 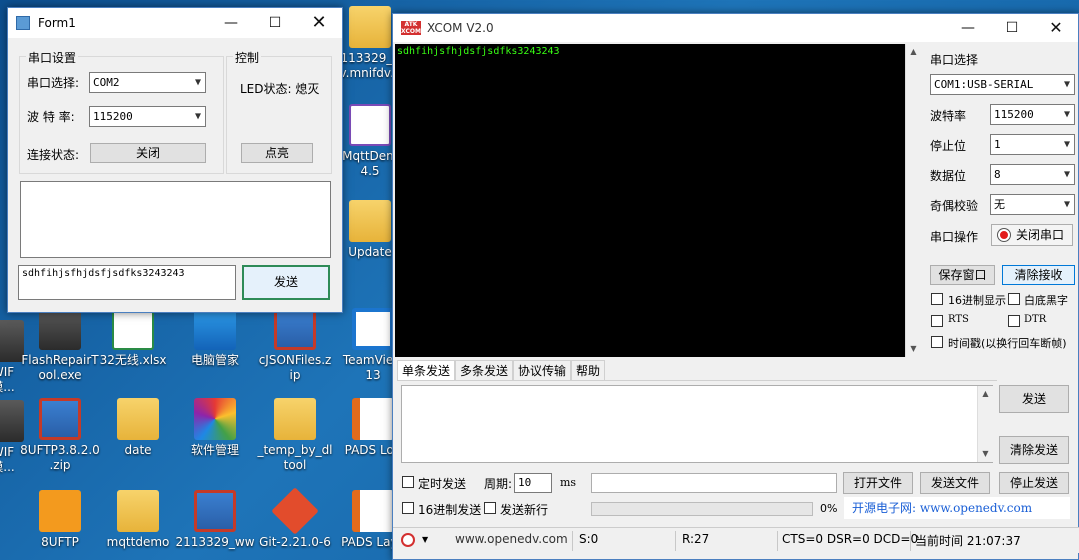 I want to click on data-bits-select: 8 ▼, so click(x=1032, y=174).